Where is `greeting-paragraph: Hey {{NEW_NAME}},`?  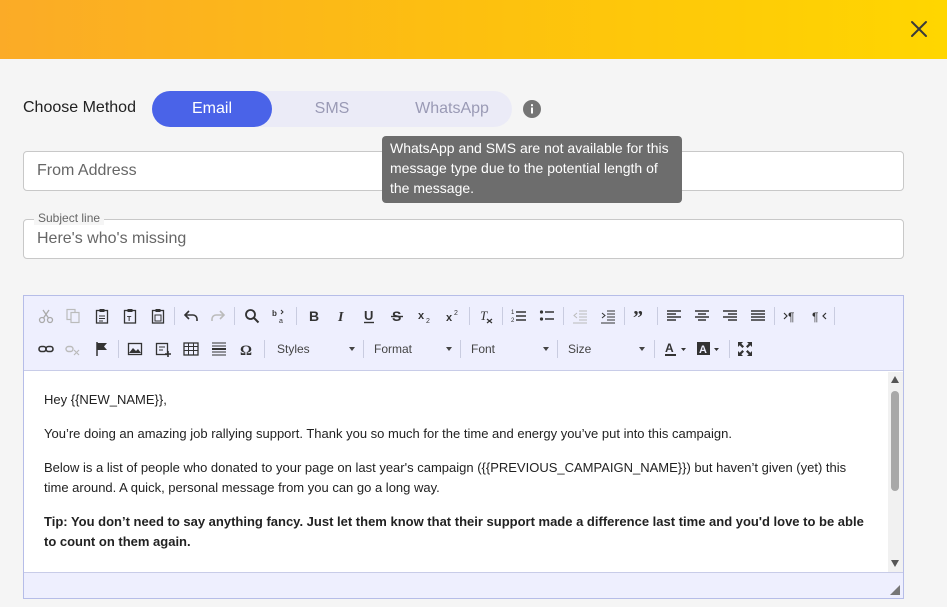 greeting-paragraph: Hey {{NEW_NAME}}, is located at coordinates (105, 399).